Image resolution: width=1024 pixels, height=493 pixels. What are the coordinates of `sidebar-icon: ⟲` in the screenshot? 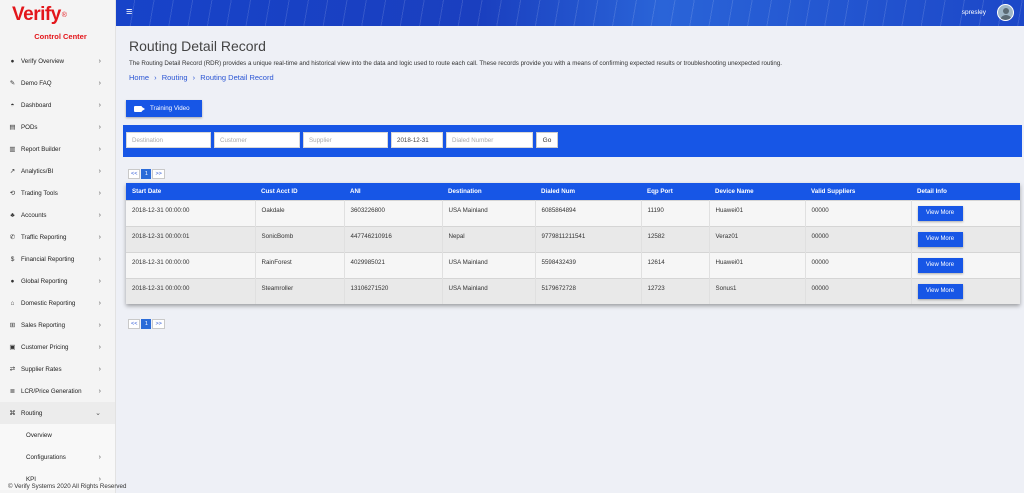 It's located at (12, 193).